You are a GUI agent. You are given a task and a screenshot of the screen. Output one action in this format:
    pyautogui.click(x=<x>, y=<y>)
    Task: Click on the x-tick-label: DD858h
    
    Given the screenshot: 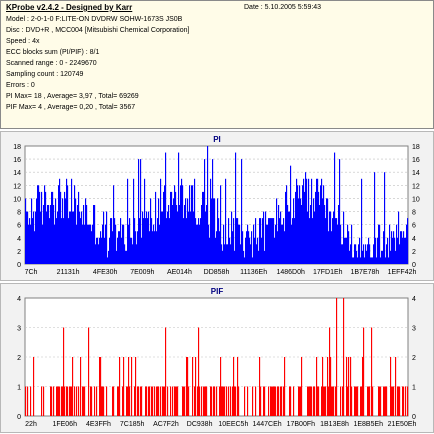 What is the action you would take?
    pyautogui.click(x=217, y=272)
    